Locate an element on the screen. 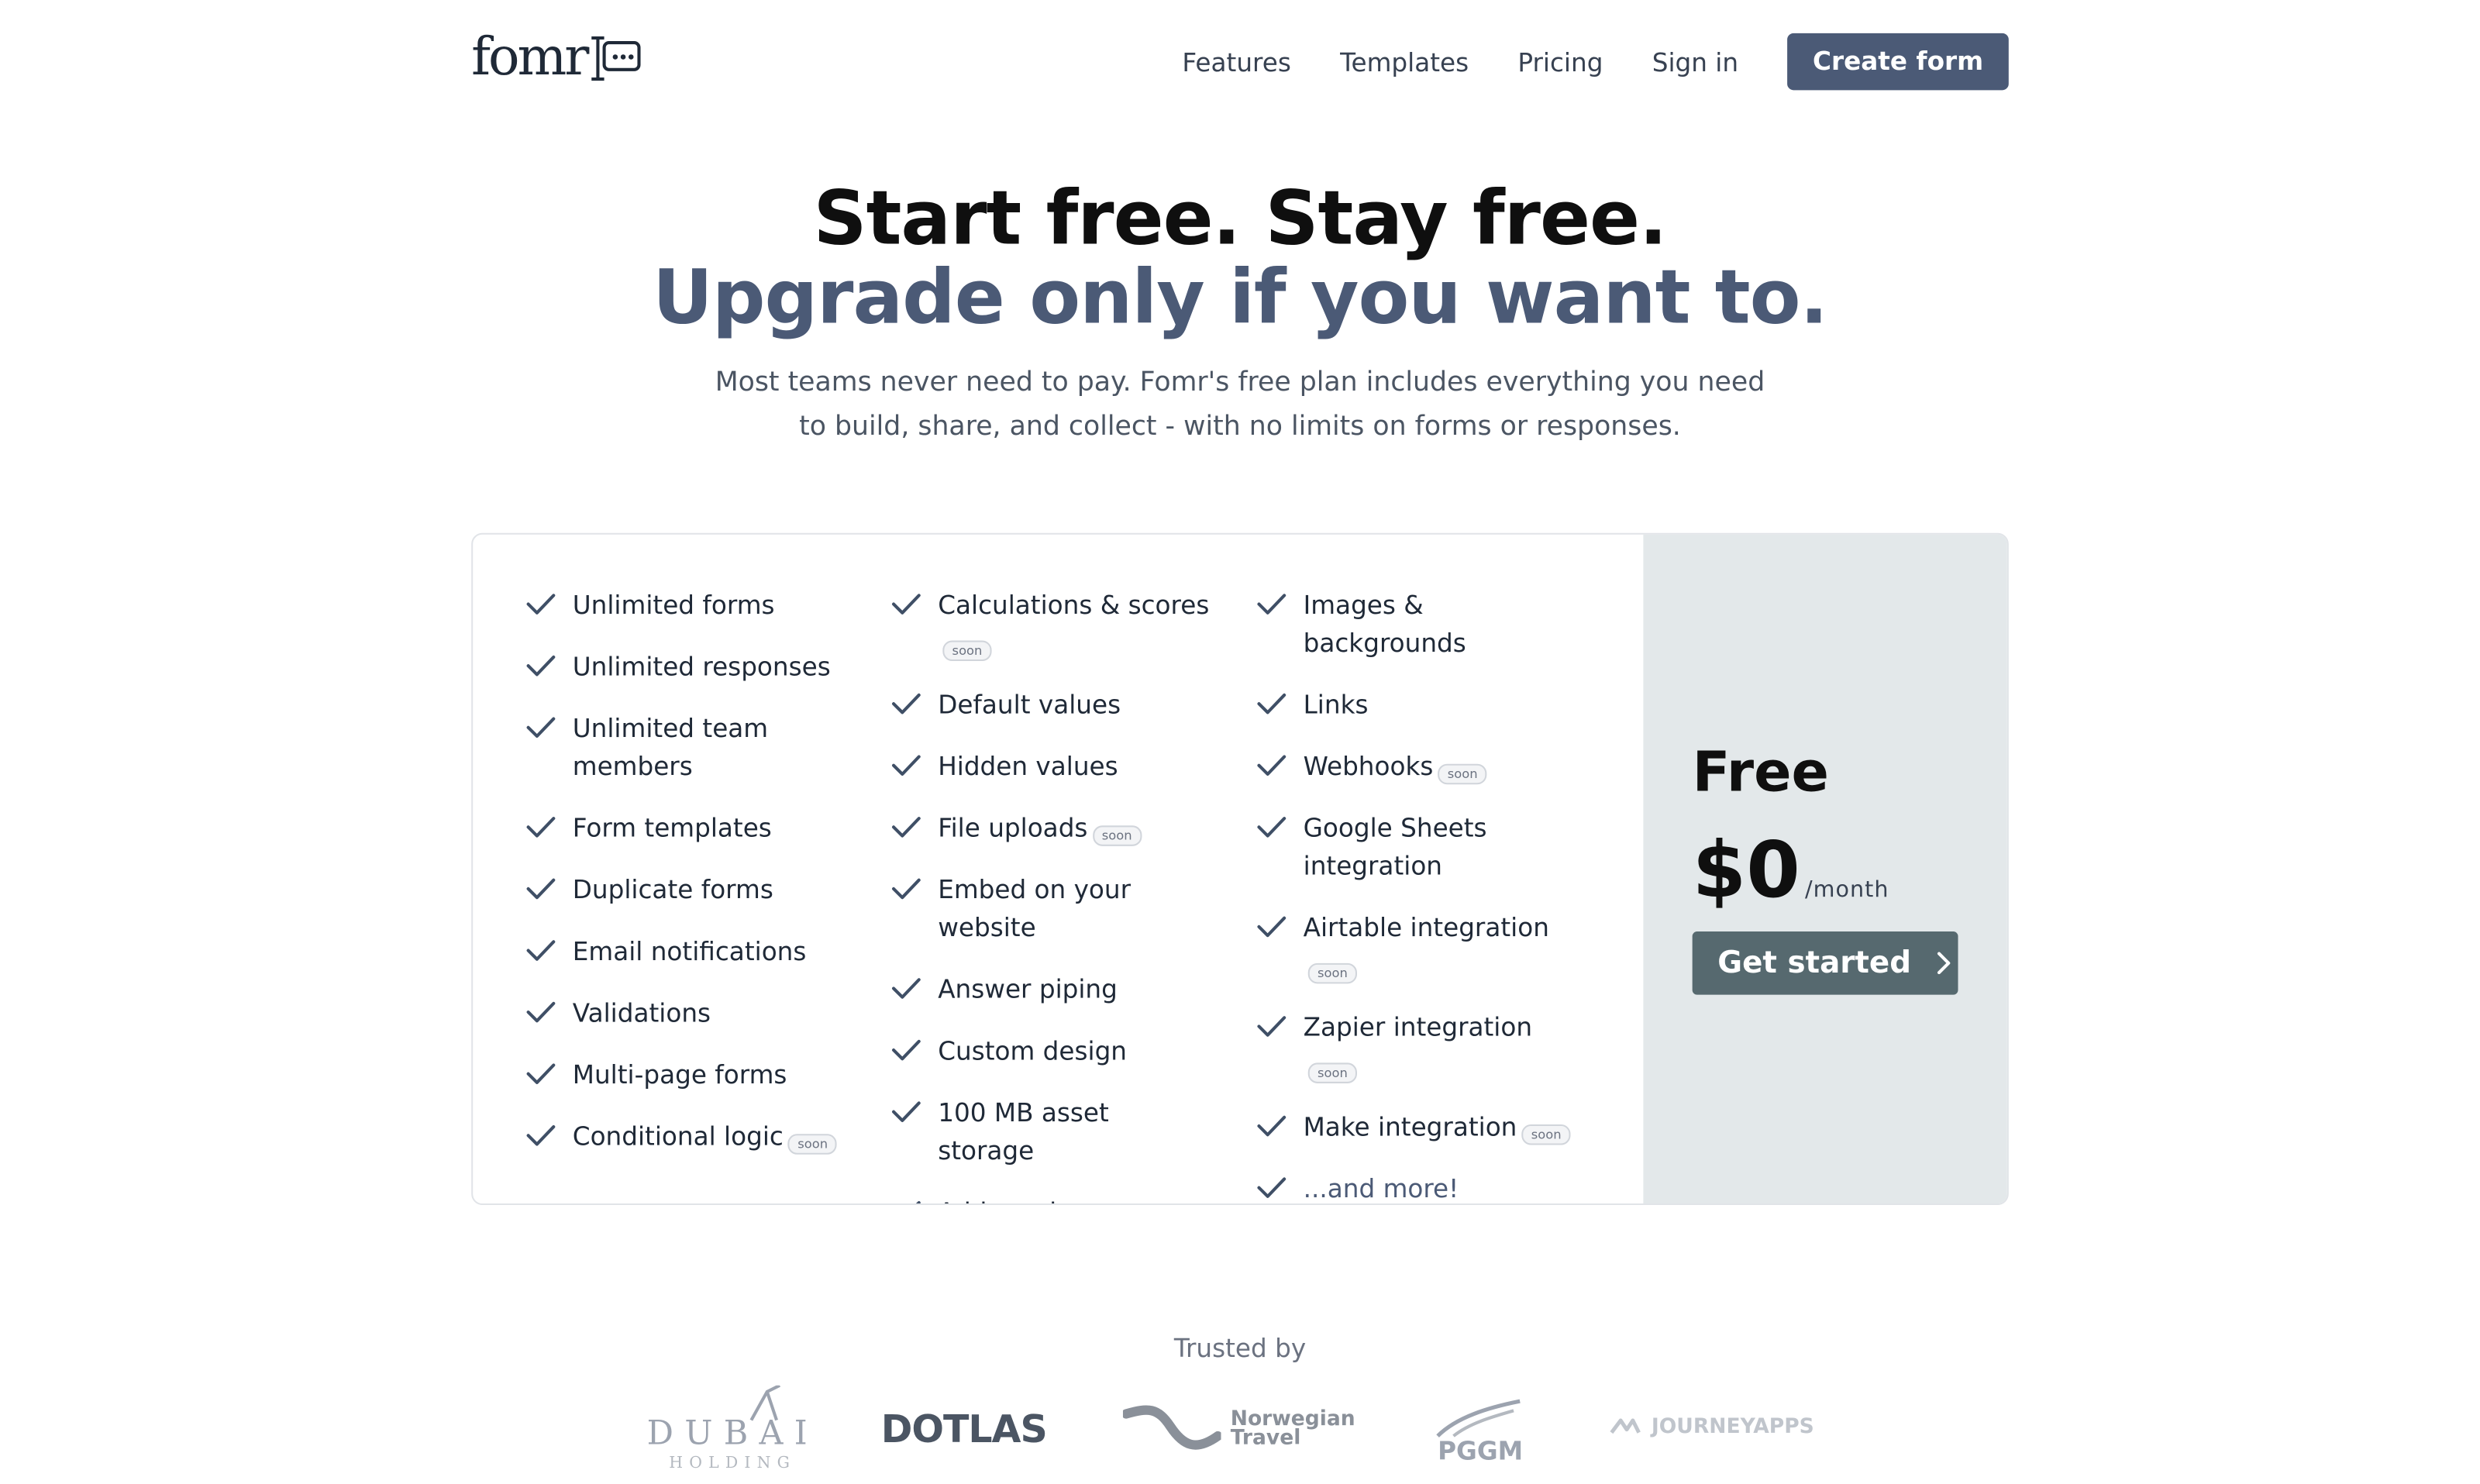  feature-label: Webhooks soon is located at coordinates (1440, 767).